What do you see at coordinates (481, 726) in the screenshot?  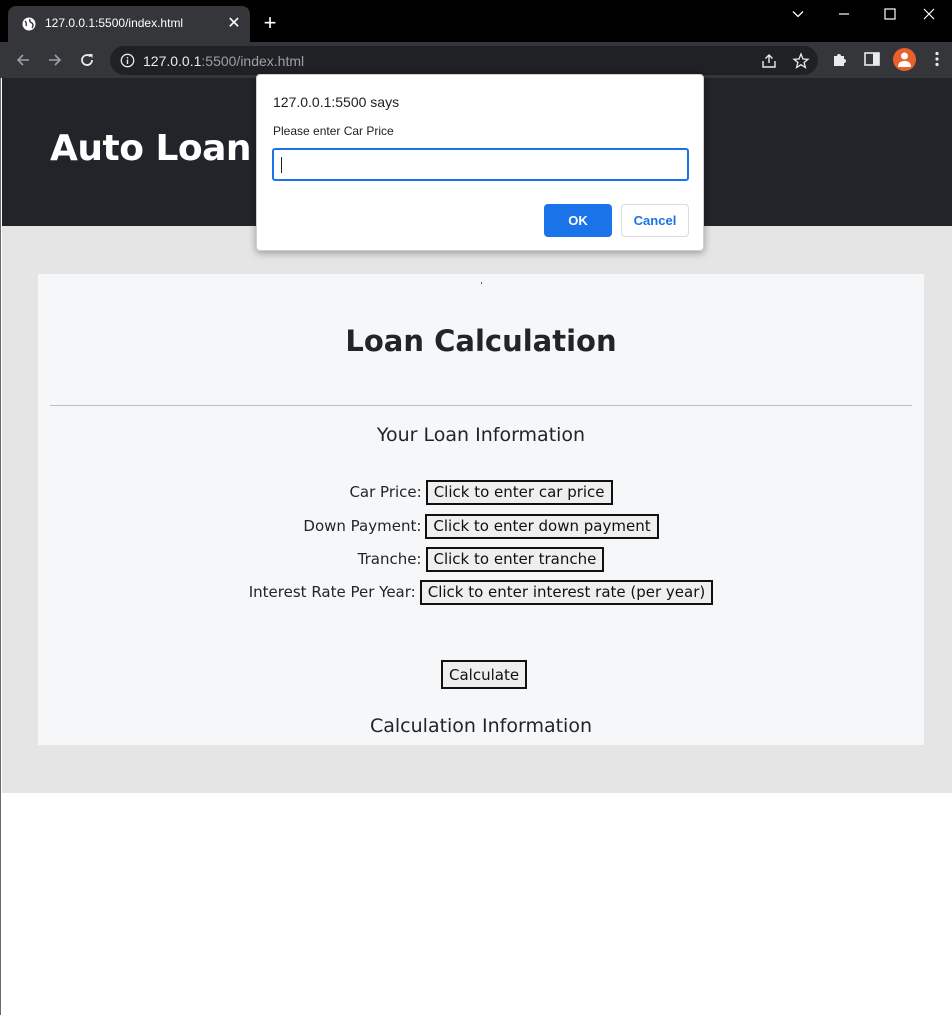 I see `calculation-info-heading: Calculation Information` at bounding box center [481, 726].